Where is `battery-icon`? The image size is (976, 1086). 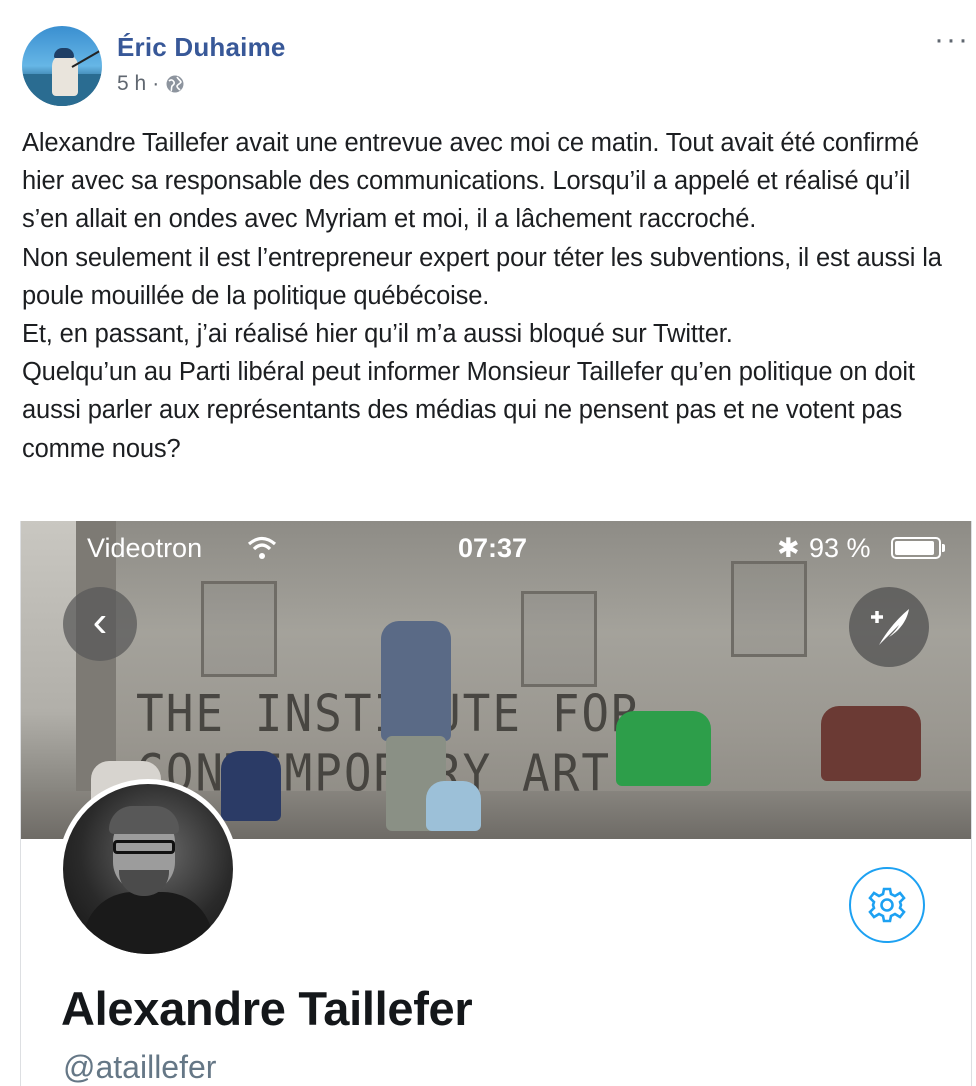
battery-icon is located at coordinates (916, 548).